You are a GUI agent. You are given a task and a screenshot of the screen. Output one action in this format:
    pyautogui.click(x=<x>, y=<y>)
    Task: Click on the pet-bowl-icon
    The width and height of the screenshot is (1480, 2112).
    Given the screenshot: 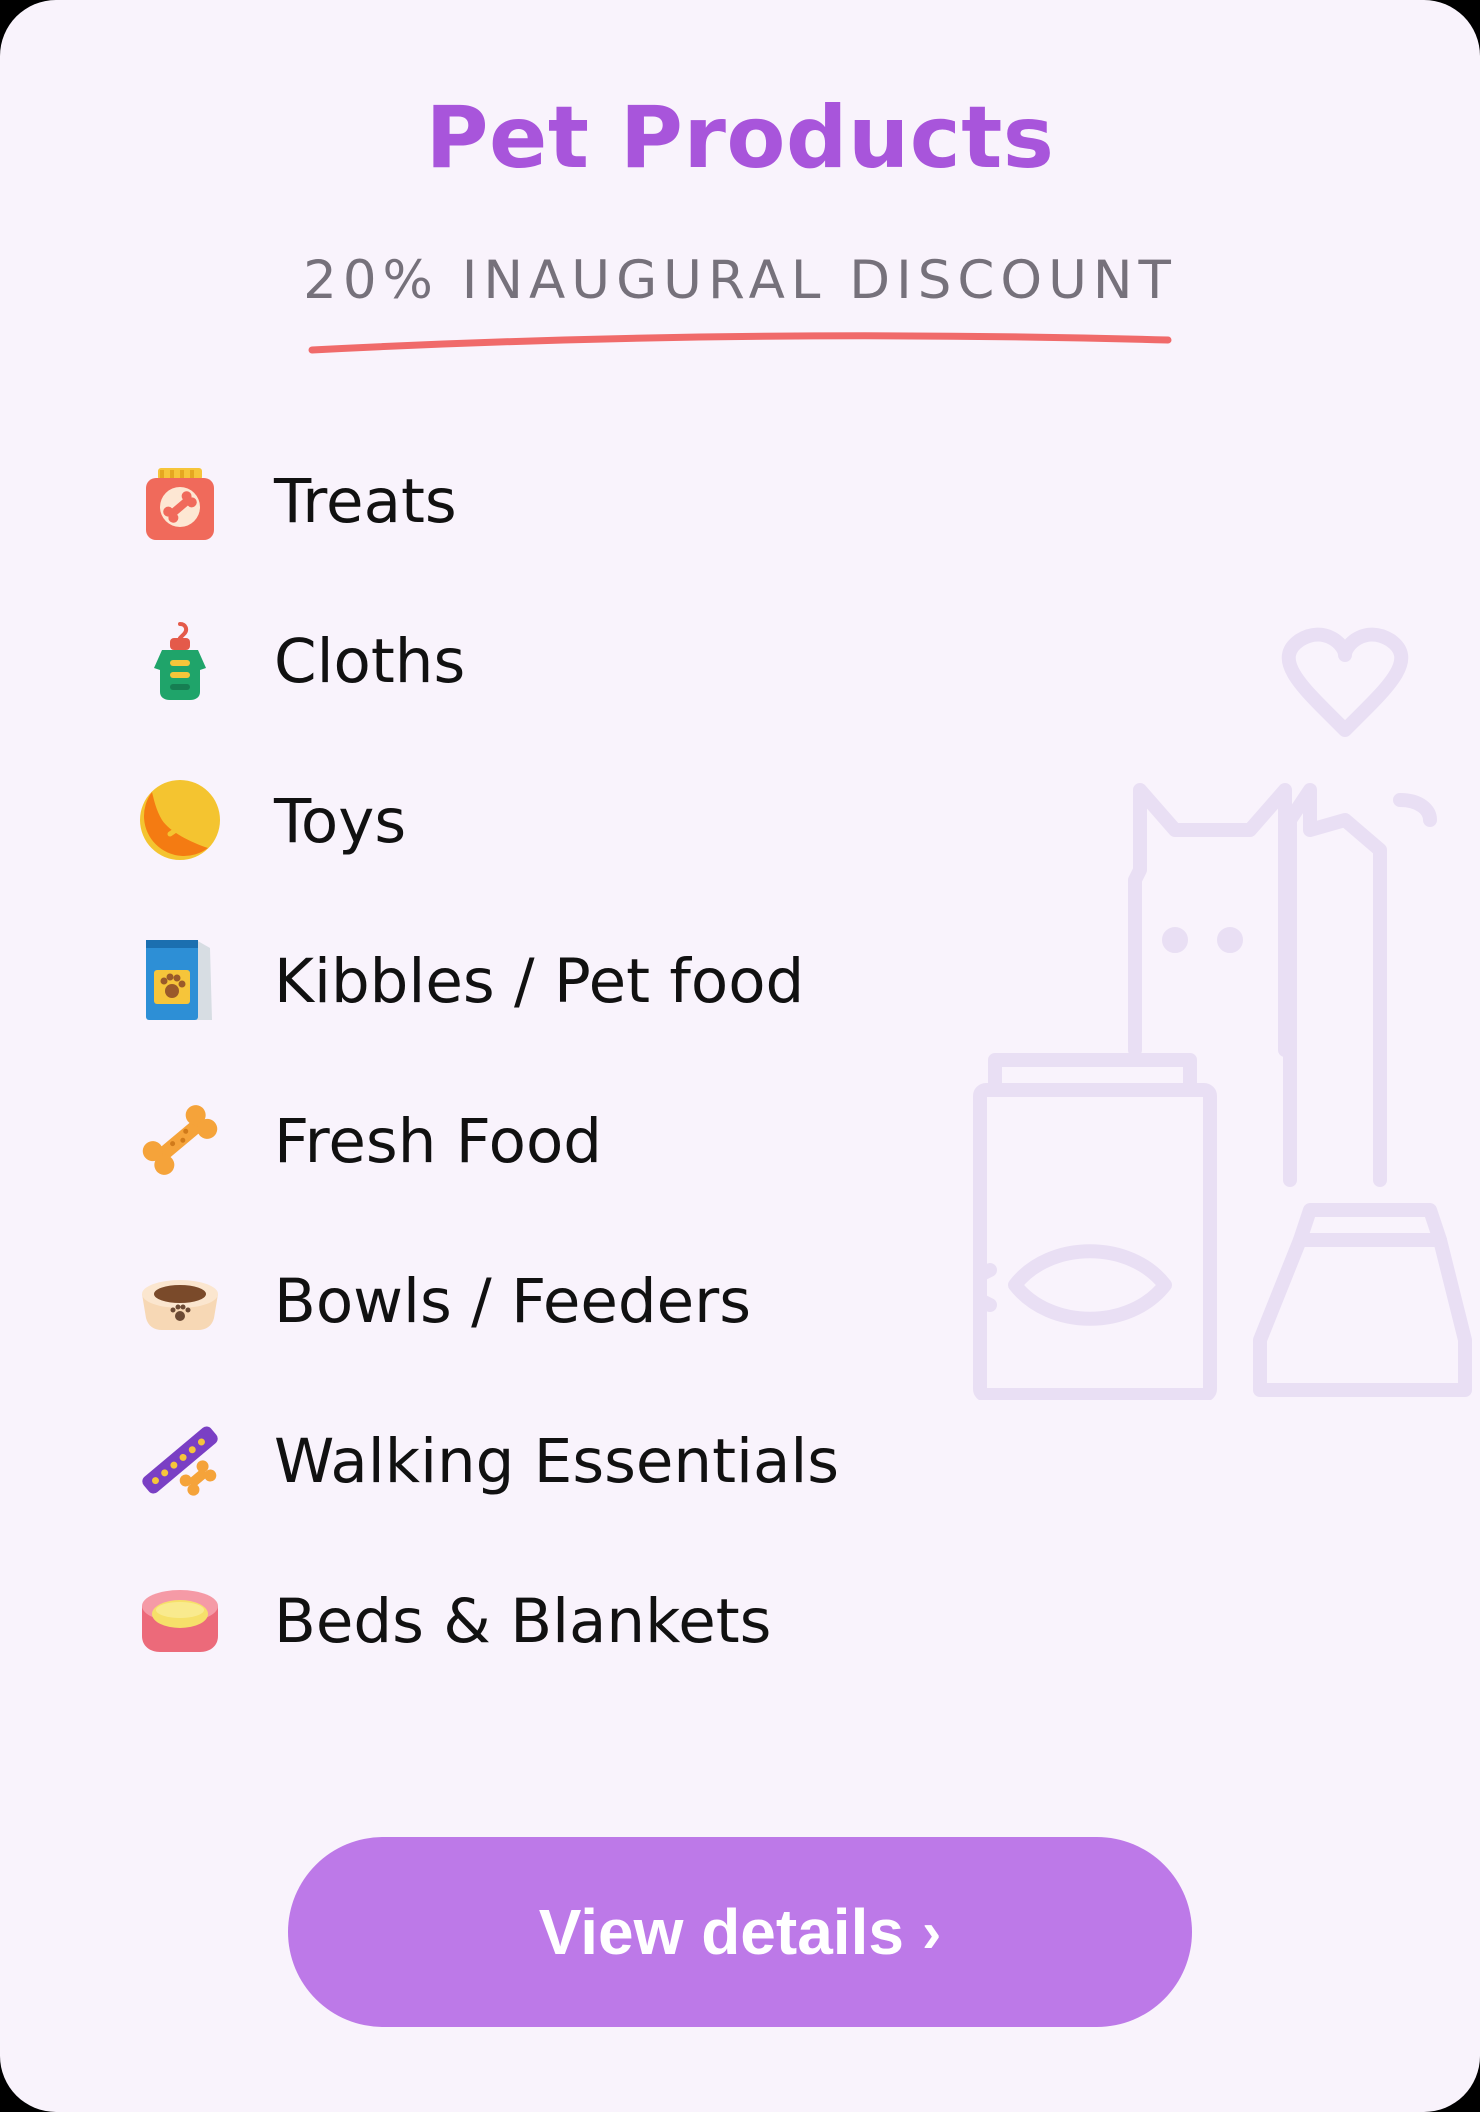 What is the action you would take?
    pyautogui.click(x=180, y=1305)
    